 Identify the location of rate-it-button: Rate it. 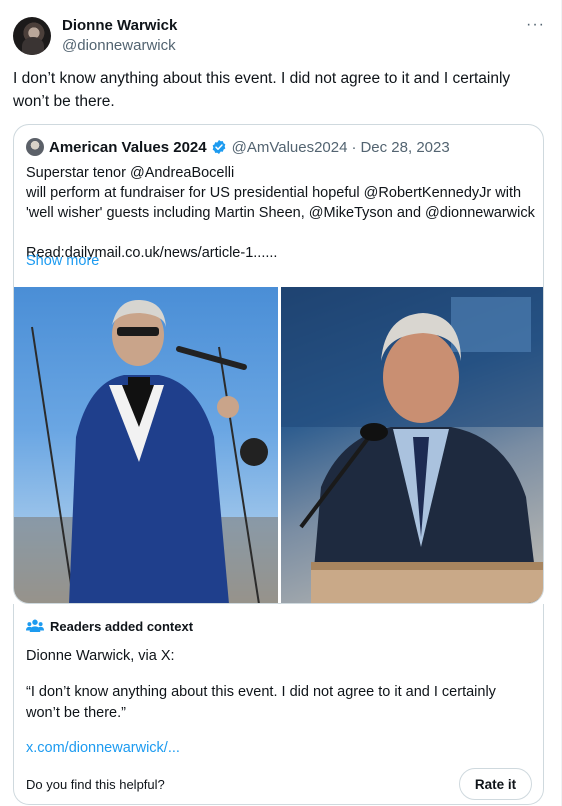
(495, 784).